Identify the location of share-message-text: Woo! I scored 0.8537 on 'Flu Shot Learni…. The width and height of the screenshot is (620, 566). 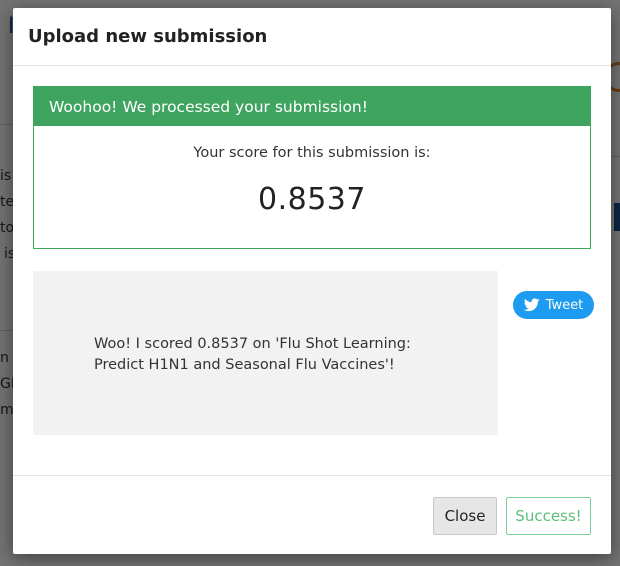
(252, 354).